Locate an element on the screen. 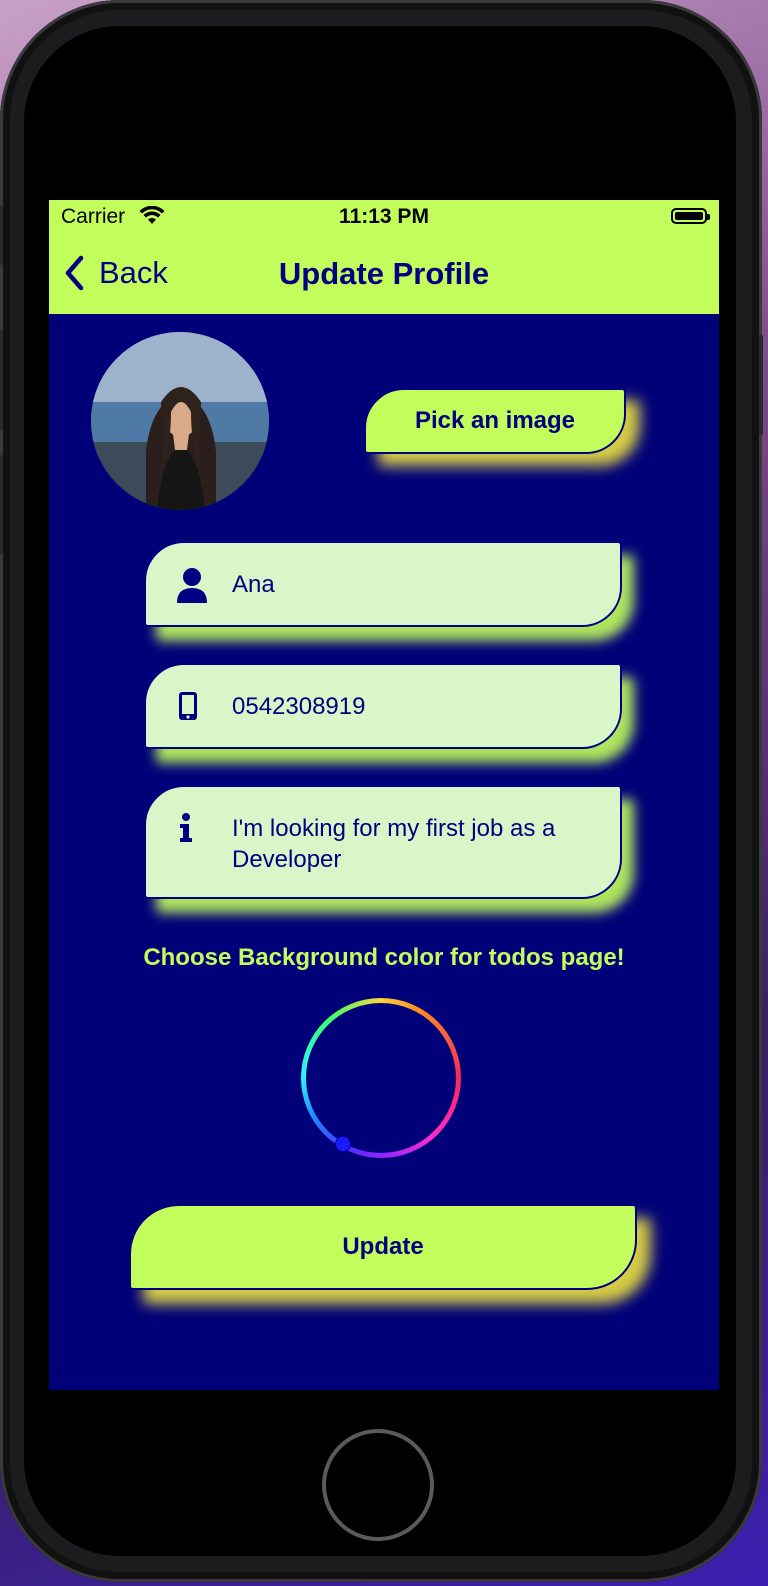 This screenshot has height=1586, width=768. page-title: Update Profile is located at coordinates (384, 273).